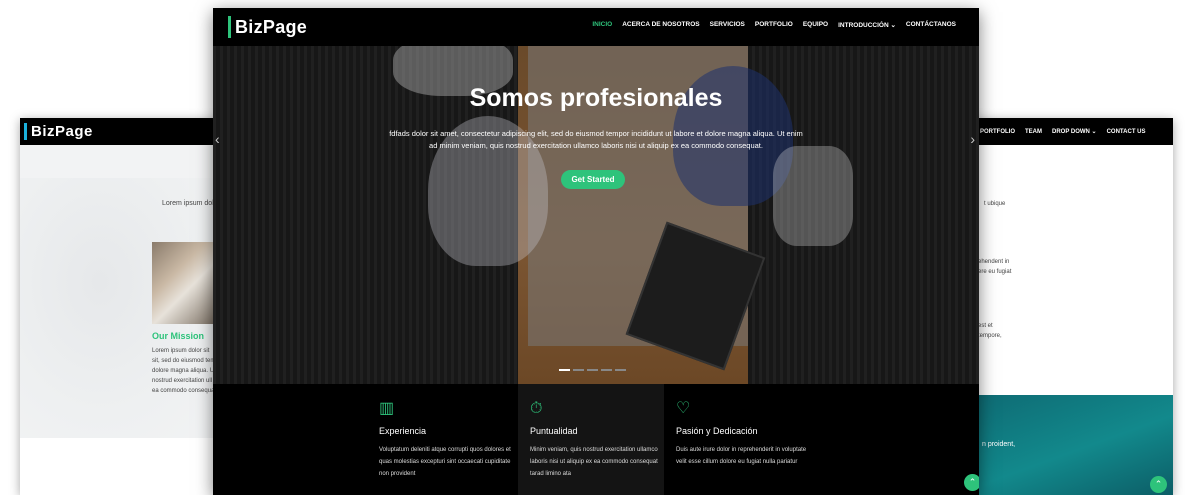 The image size is (1194, 495). I want to click on carousel-prev-icon: ‹, so click(217, 139).